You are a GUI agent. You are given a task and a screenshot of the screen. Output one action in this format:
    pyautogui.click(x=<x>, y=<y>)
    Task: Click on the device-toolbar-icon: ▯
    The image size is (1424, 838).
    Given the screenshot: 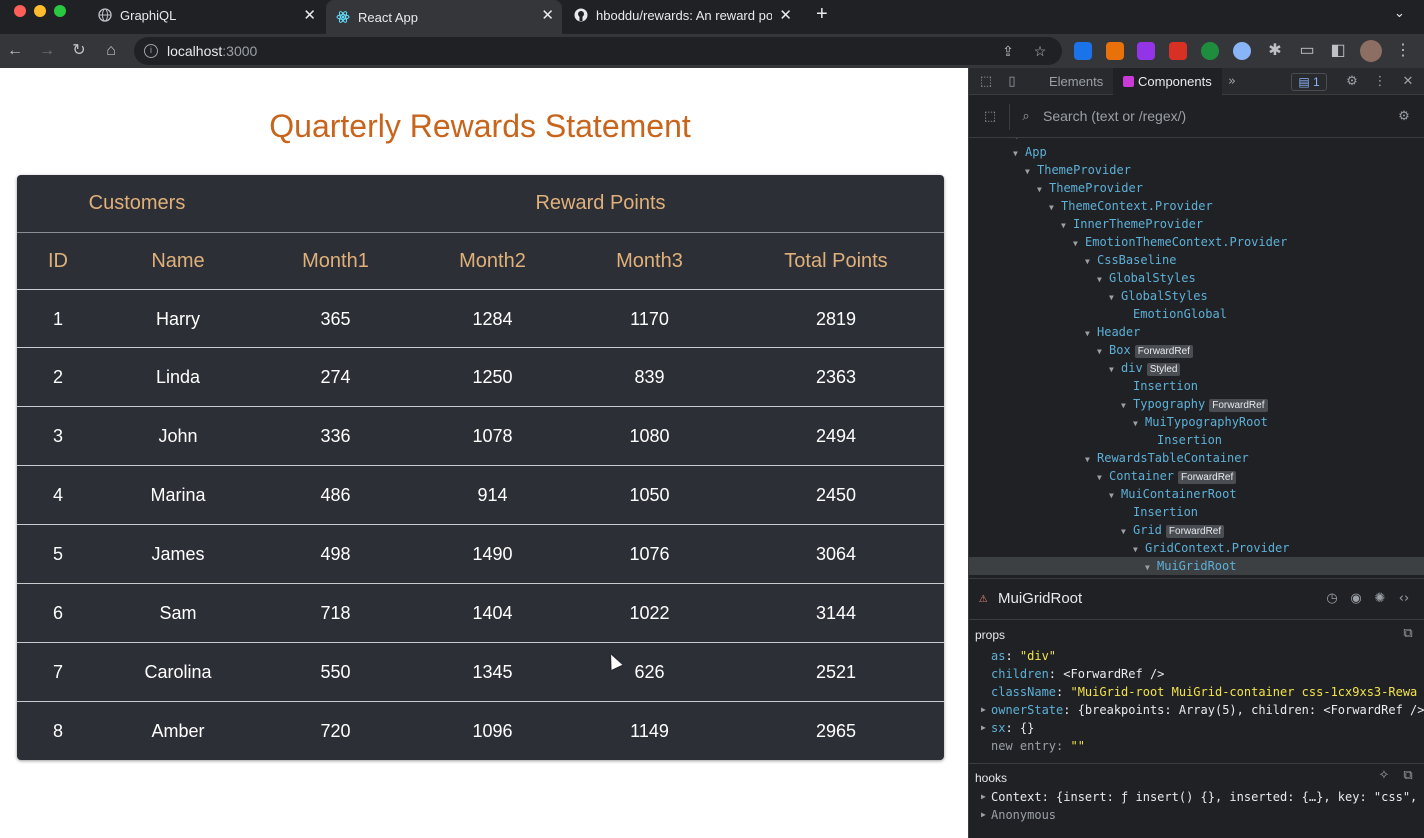 What is the action you would take?
    pyautogui.click(x=1012, y=82)
    